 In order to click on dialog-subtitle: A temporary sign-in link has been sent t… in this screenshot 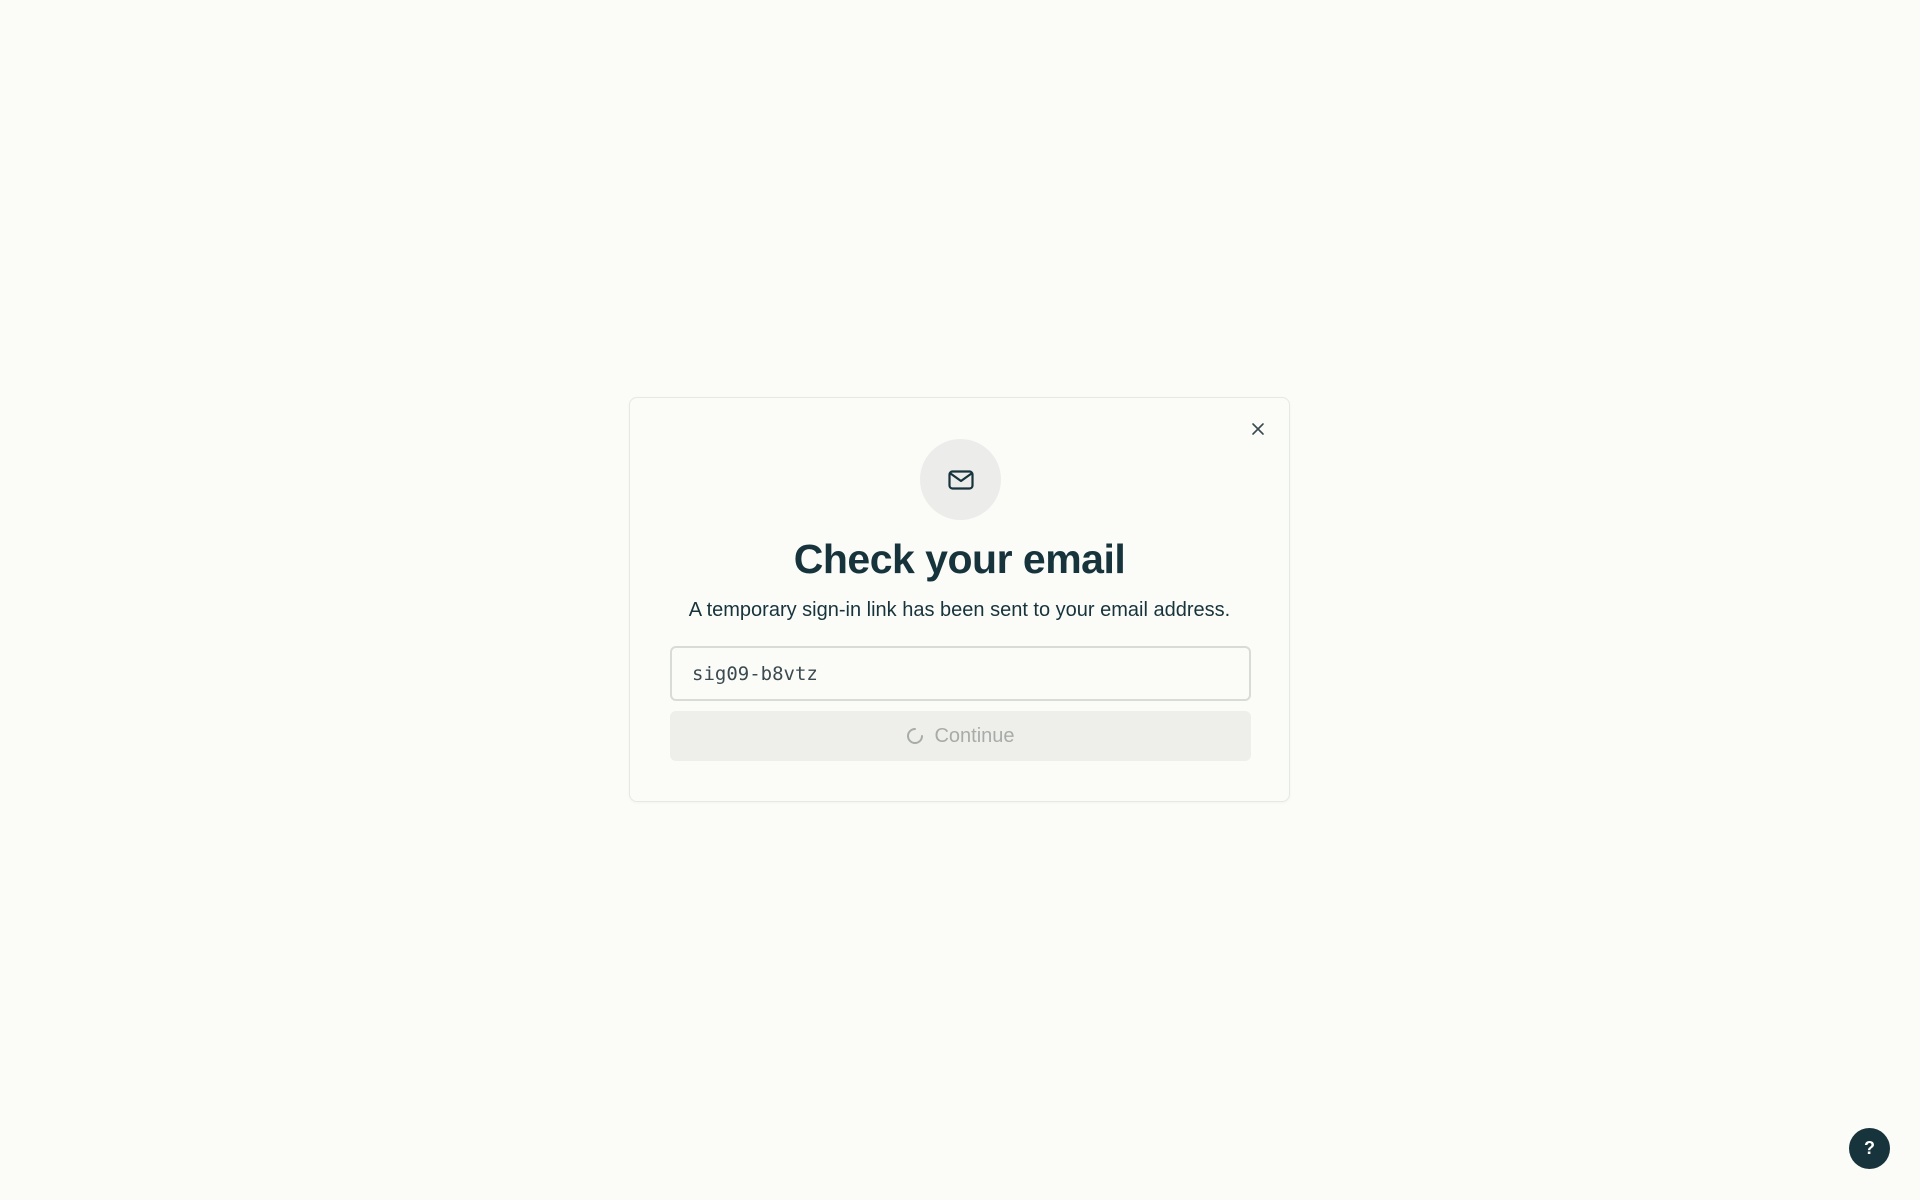, I will do `click(959, 610)`.